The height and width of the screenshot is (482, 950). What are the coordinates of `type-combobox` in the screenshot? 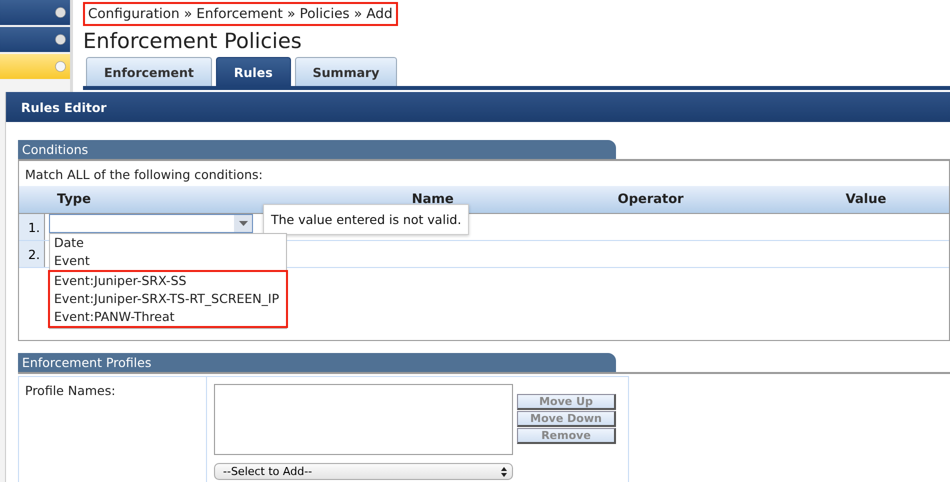 It's located at (151, 223).